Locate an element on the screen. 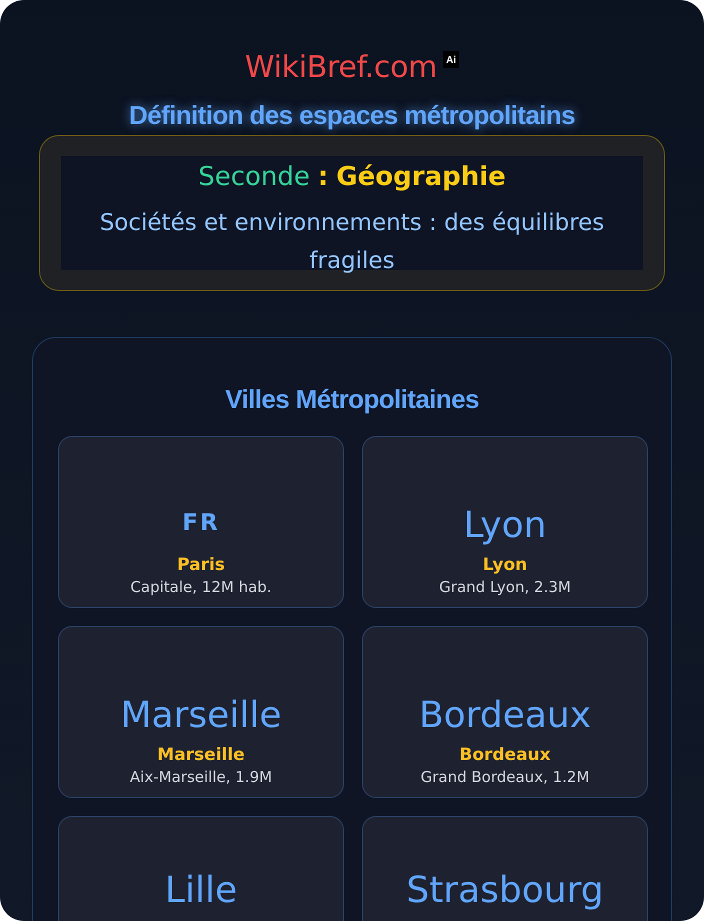 The image size is (704, 921). city-name: Marseille is located at coordinates (201, 755).